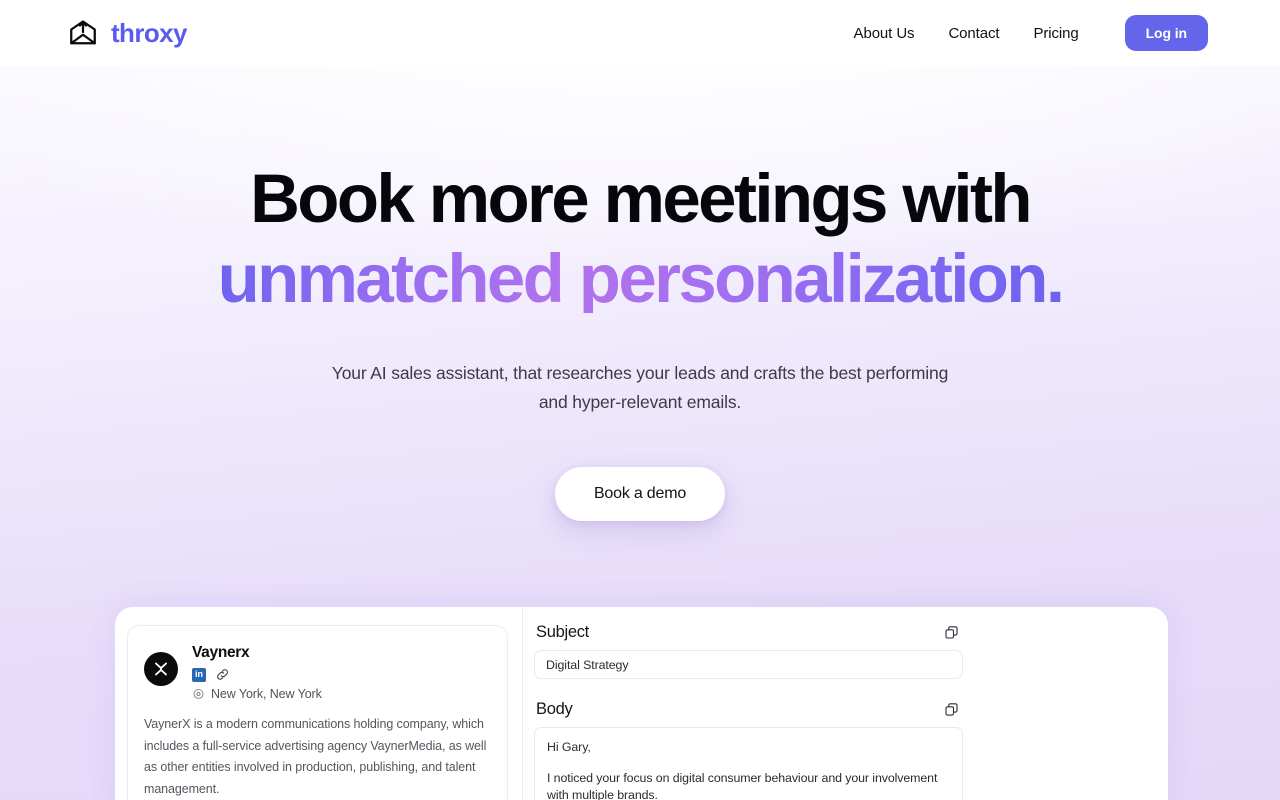  I want to click on company-header: Vaynerx in New York, New York, so click(317, 672).